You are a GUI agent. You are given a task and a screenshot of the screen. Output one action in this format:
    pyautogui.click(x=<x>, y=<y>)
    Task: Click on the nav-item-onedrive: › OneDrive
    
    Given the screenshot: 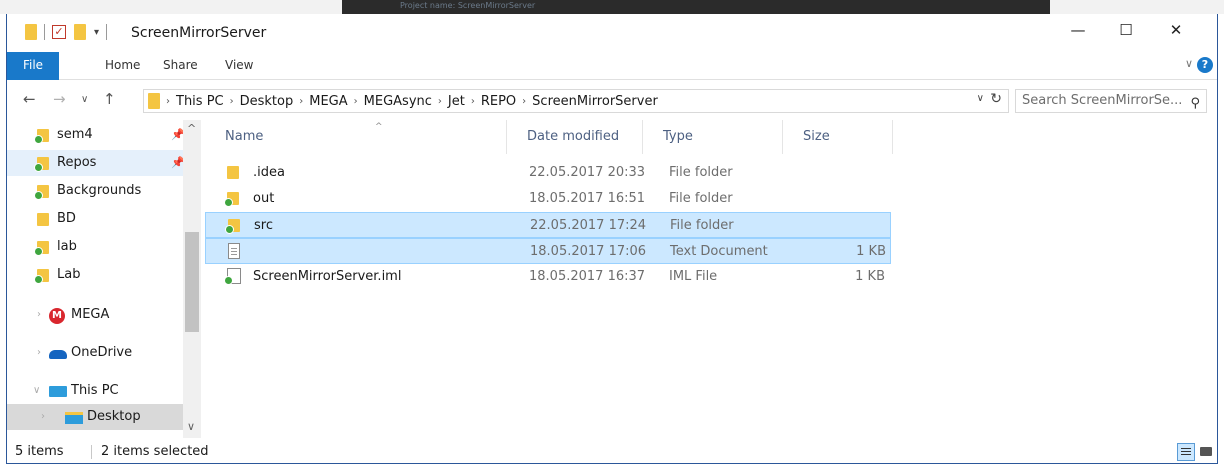 What is the action you would take?
    pyautogui.click(x=95, y=353)
    